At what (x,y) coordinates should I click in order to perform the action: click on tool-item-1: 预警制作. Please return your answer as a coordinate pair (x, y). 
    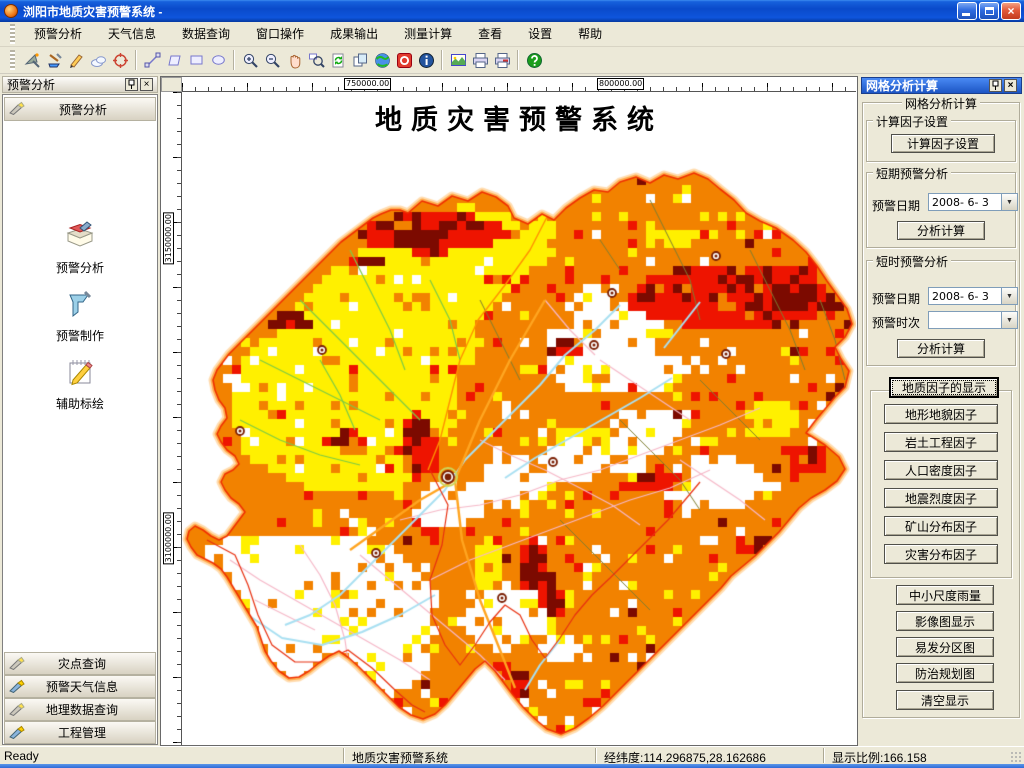
    Looking at the image, I should click on (80, 315).